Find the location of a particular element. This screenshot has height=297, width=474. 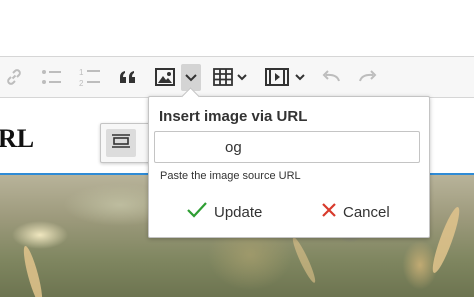

bulleted-list-icon is located at coordinates (52, 77).